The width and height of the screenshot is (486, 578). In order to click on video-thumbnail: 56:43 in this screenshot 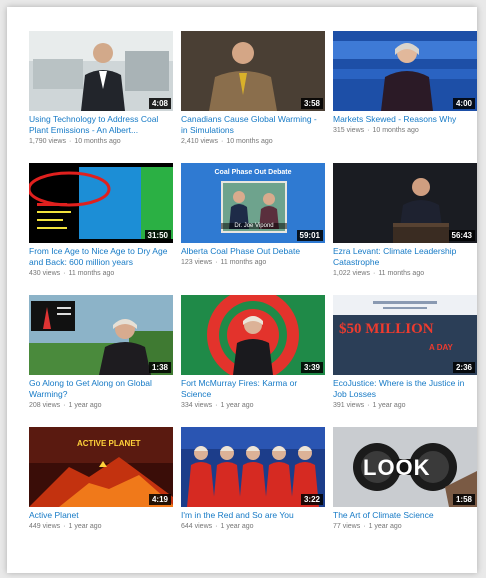, I will do `click(405, 203)`.